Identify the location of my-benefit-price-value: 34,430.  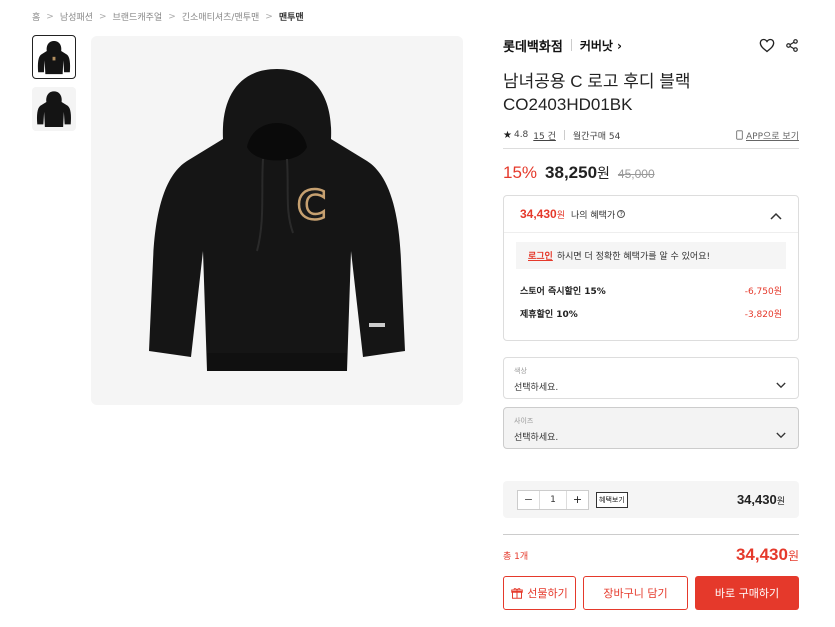
(538, 214).